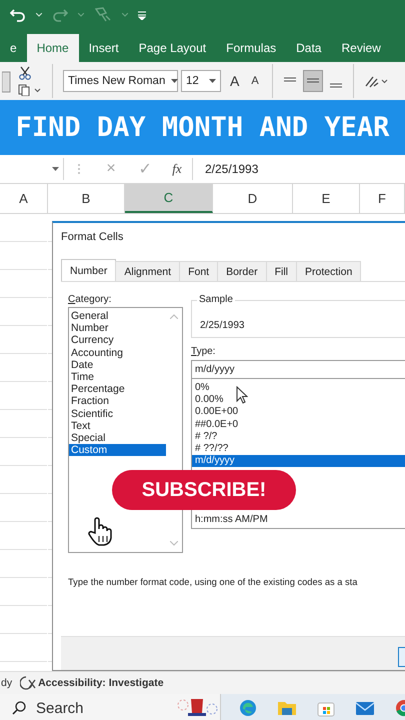 Image resolution: width=405 pixels, height=720 pixels. What do you see at coordinates (6, 683) in the screenshot?
I see `status-text: dy` at bounding box center [6, 683].